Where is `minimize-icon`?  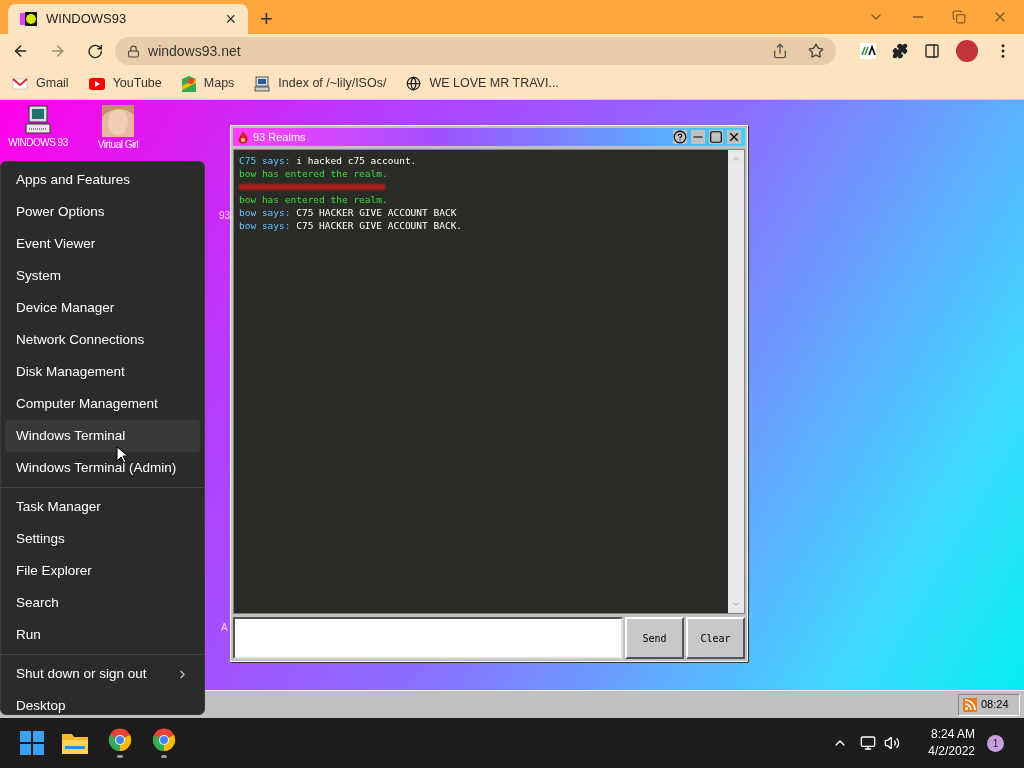 minimize-icon is located at coordinates (698, 137).